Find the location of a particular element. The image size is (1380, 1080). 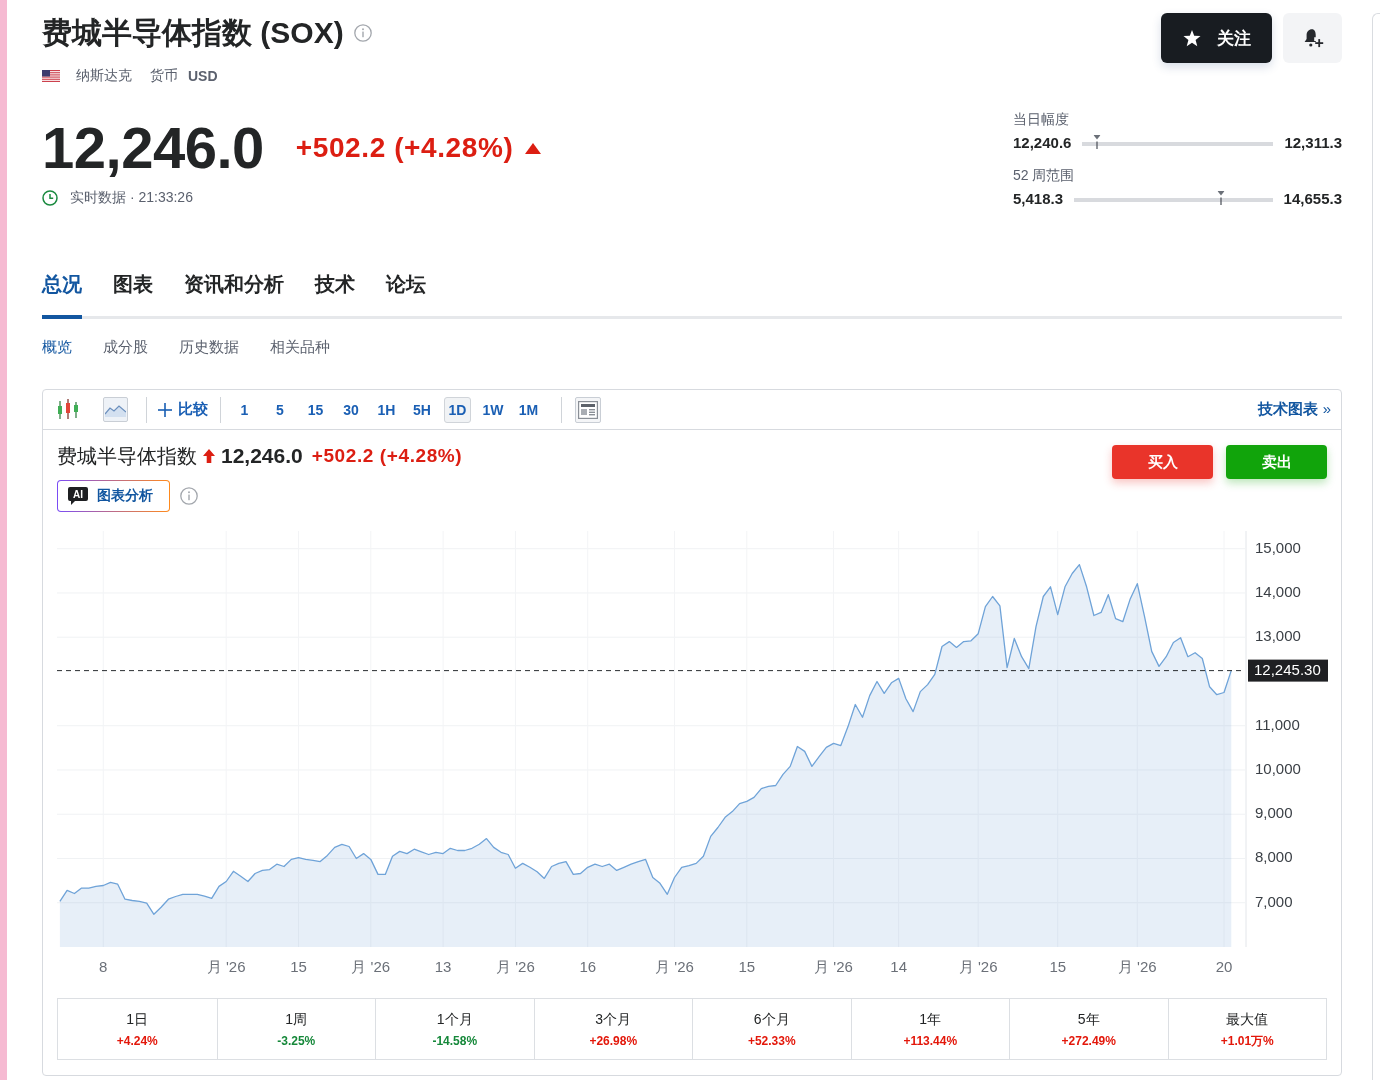

period-label: 1日 is located at coordinates (137, 1019).